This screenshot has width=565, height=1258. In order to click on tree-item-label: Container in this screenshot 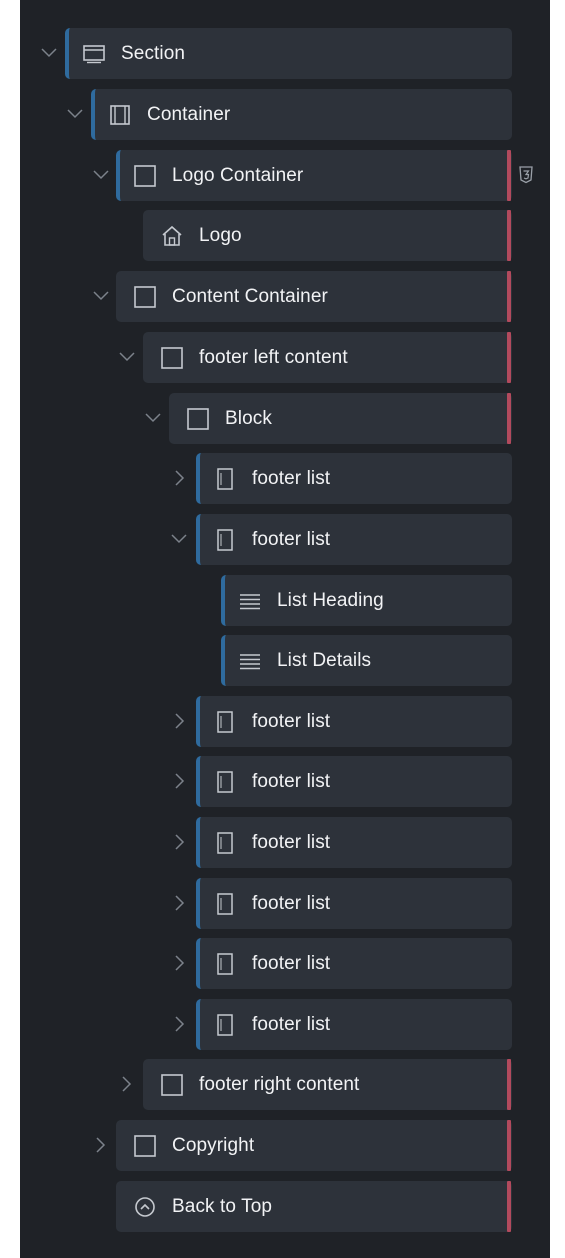, I will do `click(189, 114)`.